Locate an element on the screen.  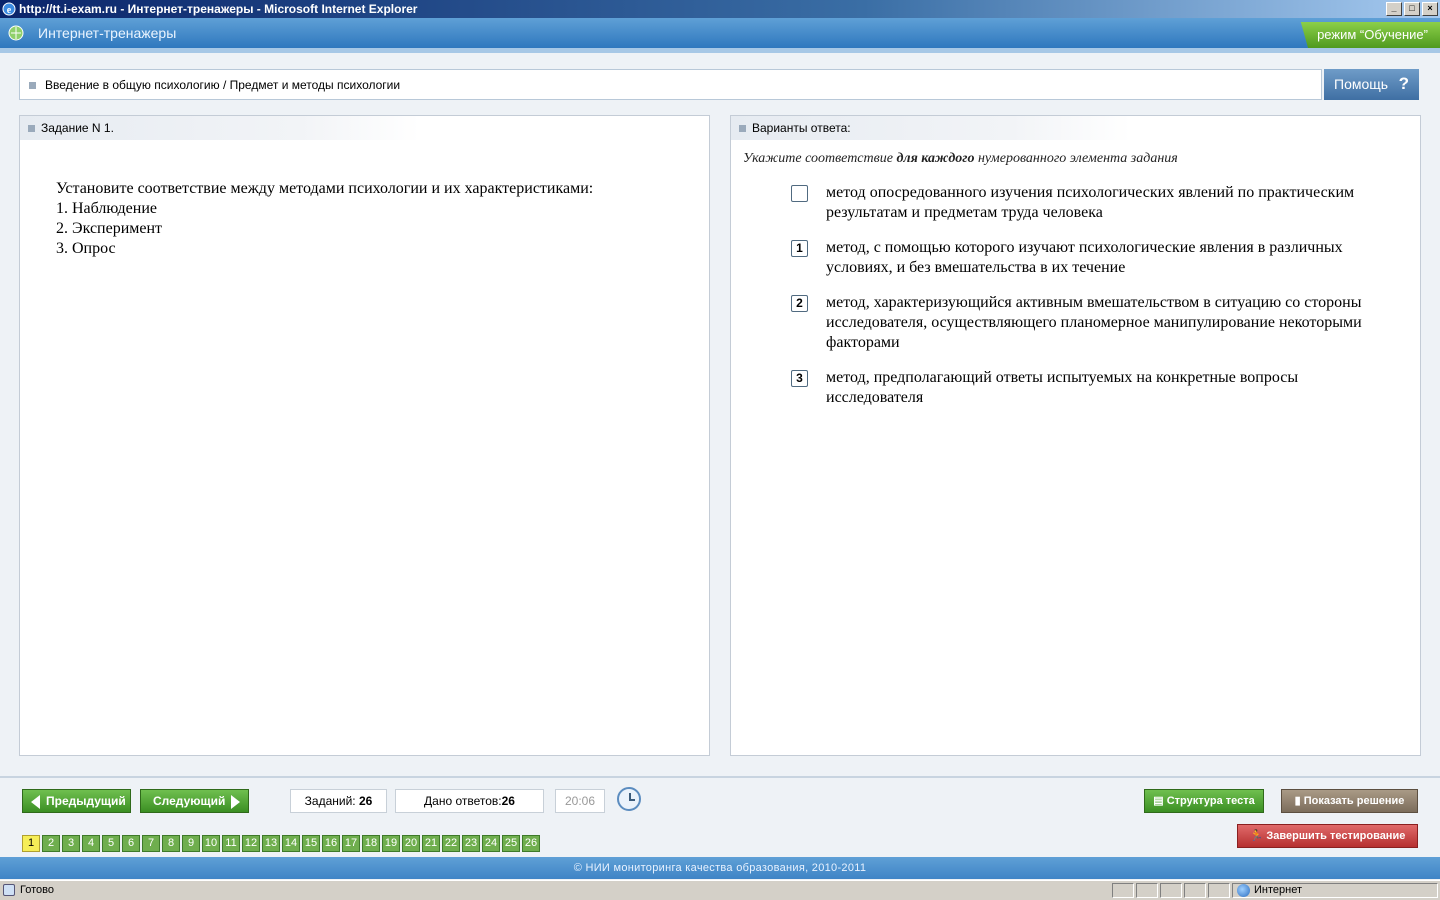
page-link: 24 is located at coordinates (491, 843).